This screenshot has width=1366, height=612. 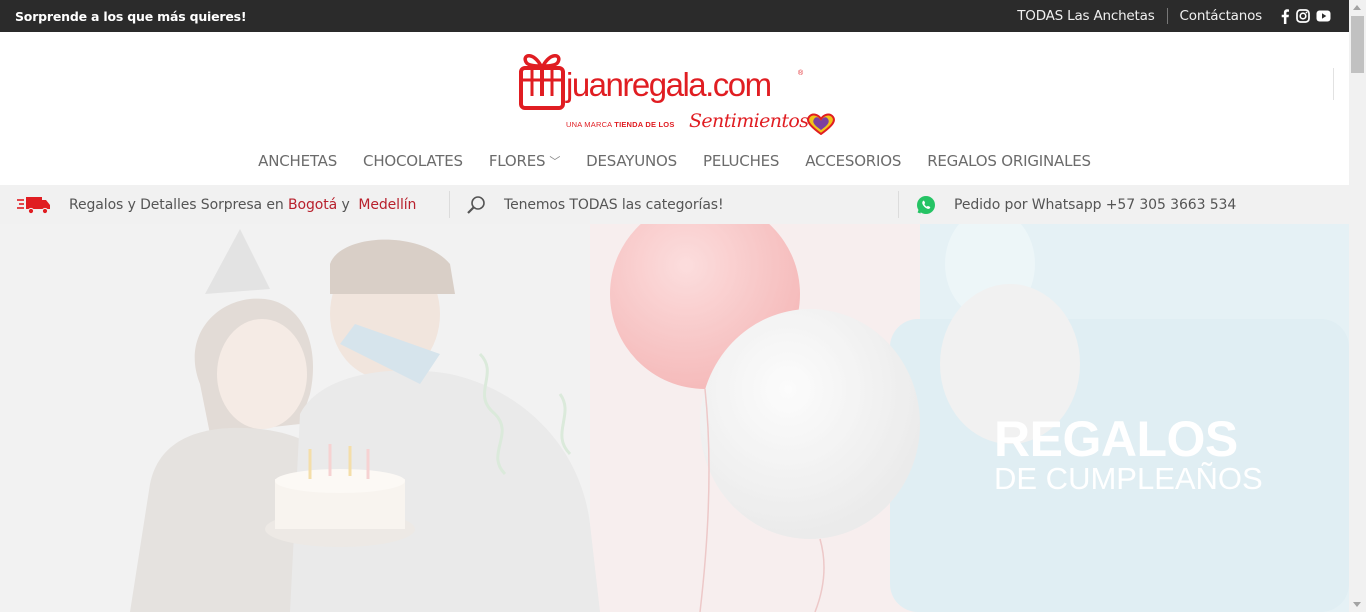 I want to click on scroll-down-arrow-icon, so click(x=1357, y=604).